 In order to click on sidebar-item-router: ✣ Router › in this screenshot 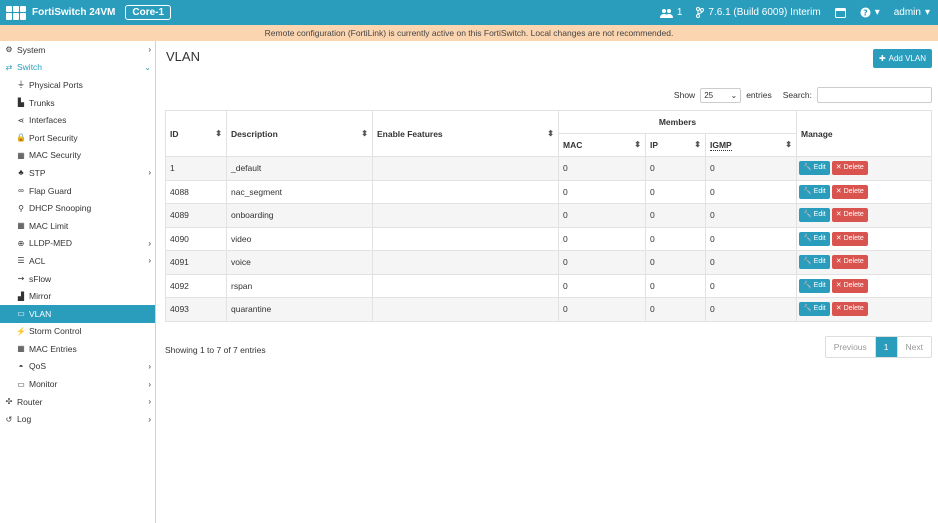, I will do `click(77, 402)`.